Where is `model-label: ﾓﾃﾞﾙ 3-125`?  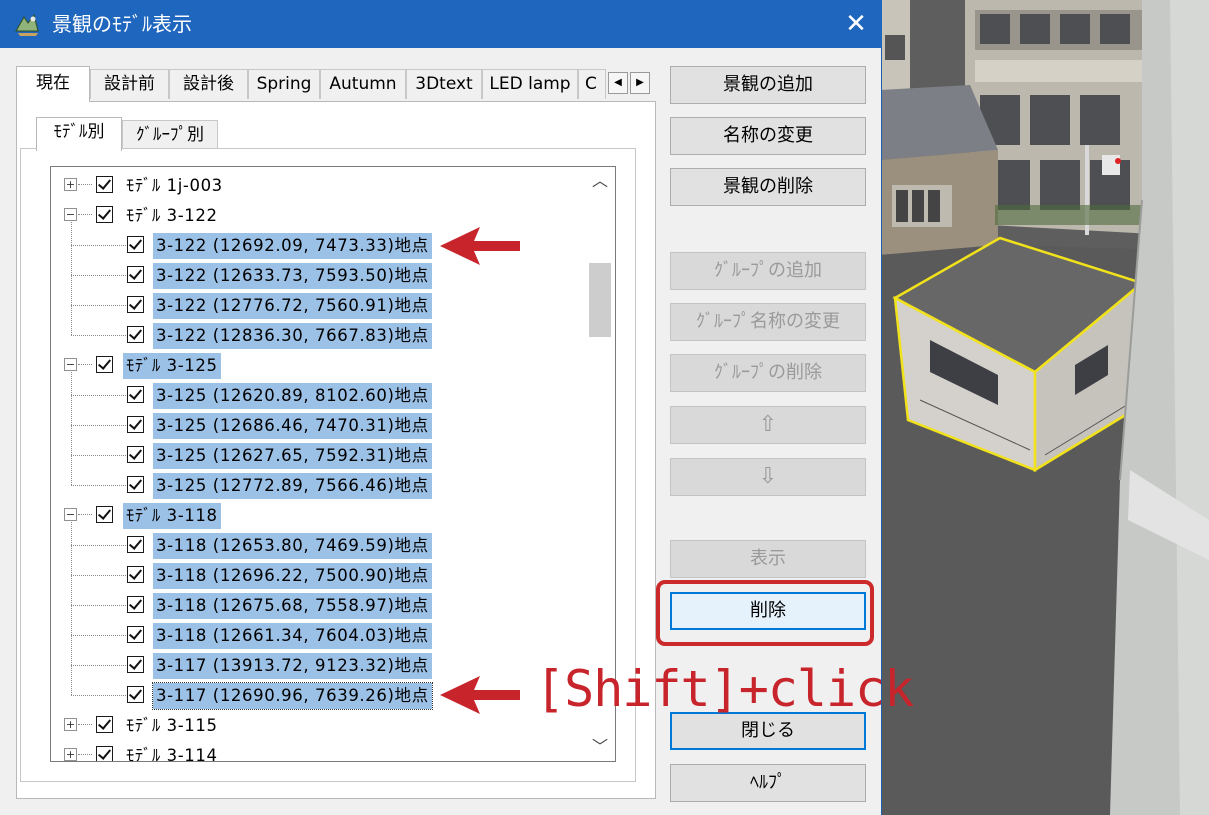 model-label: ﾓﾃﾞﾙ 3-125 is located at coordinates (172, 366).